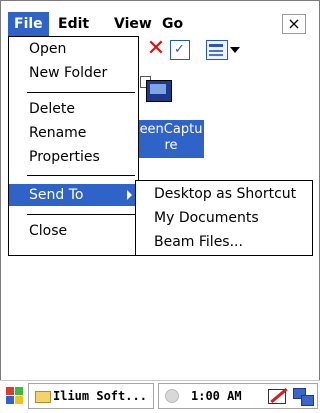 This screenshot has width=320, height=413. Describe the element at coordinates (28, 24) in the screenshot. I see `menu-file: File` at that location.